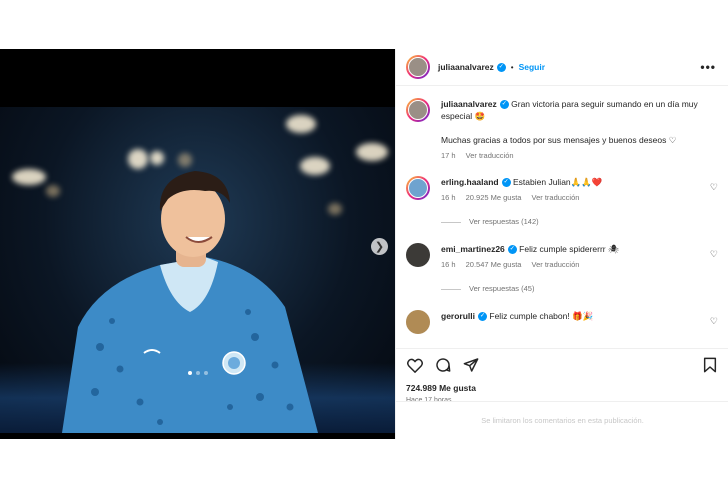 The height and width of the screenshot is (488, 728). Describe the element at coordinates (558, 182) in the screenshot. I see `comment-text: Estabien Julian🙏🙏❤️` at that location.